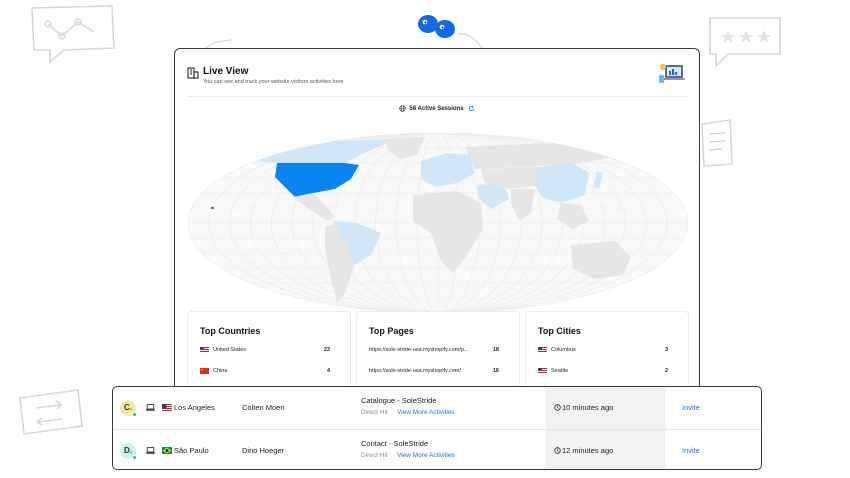  What do you see at coordinates (51, 412) in the screenshot?
I see `transfer-doodle-icon` at bounding box center [51, 412].